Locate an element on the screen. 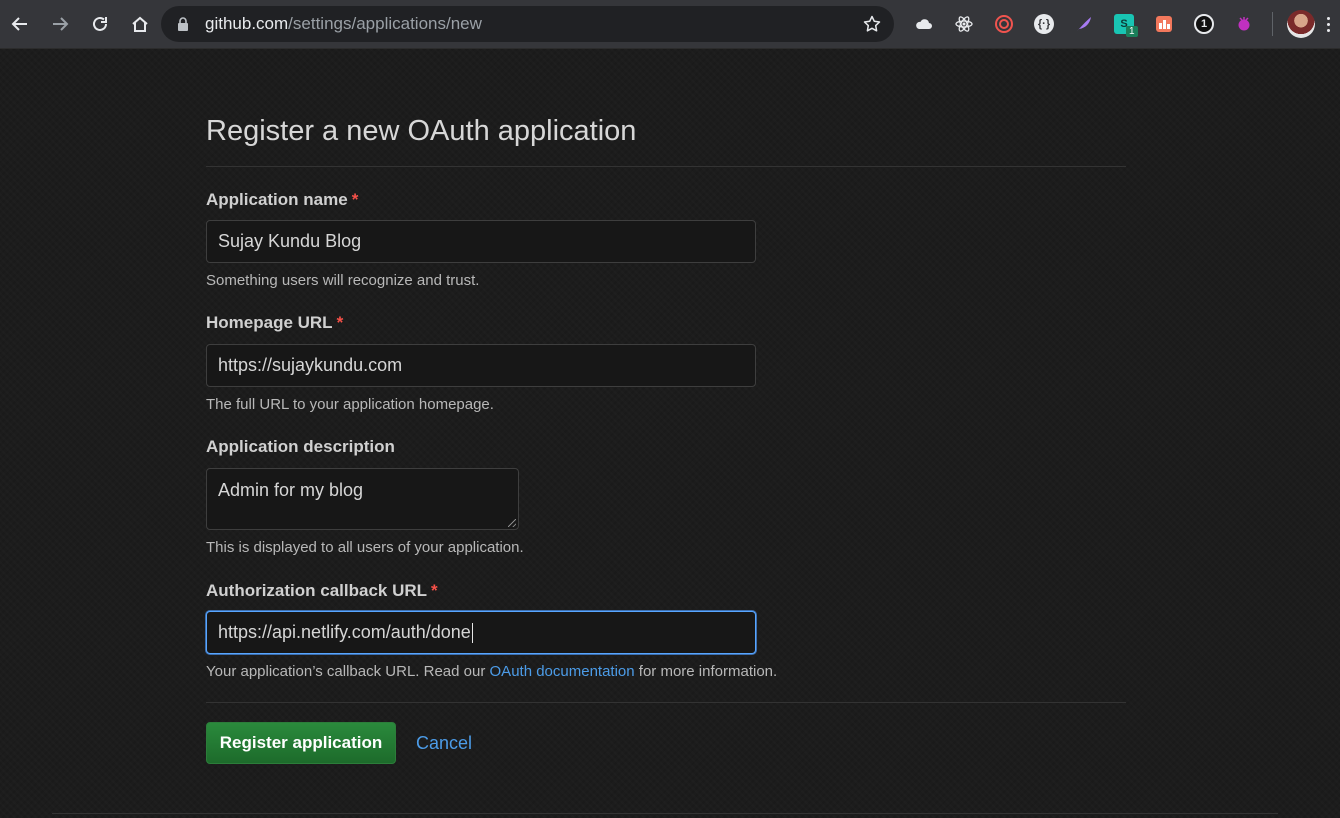 The height and width of the screenshot is (818, 1340). app-name-label: Application name * is located at coordinates (282, 199).